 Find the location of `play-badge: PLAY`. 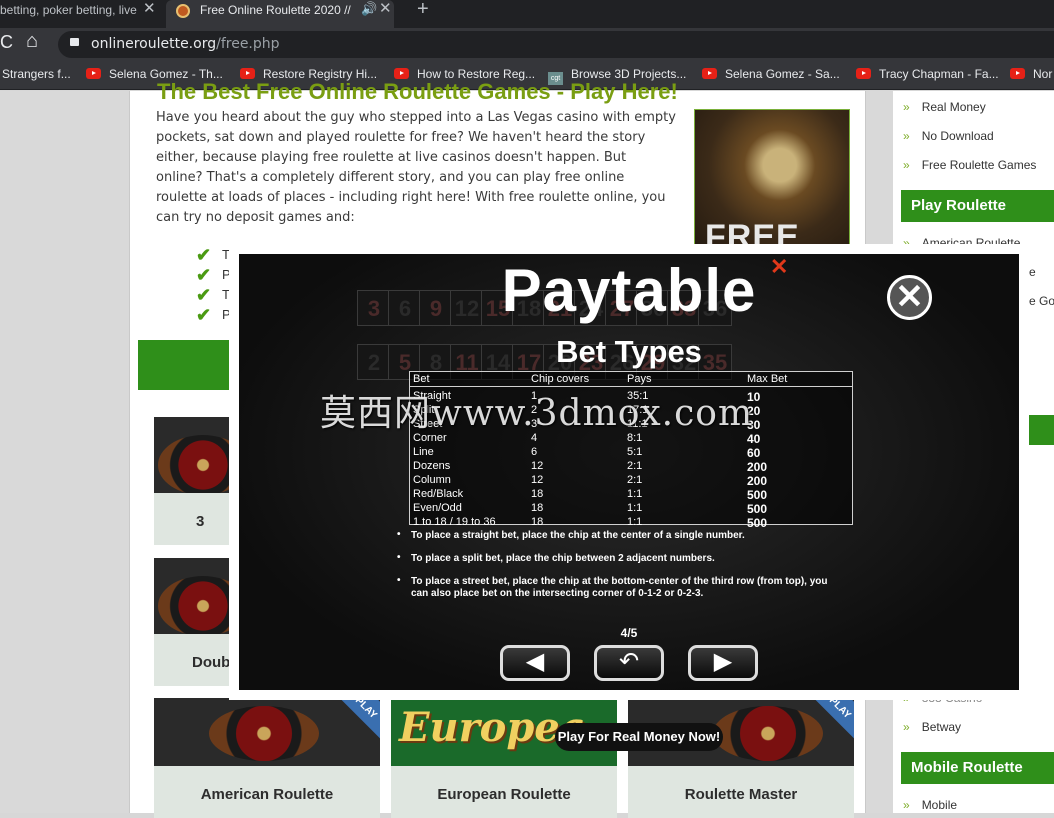

play-badge: PLAY is located at coordinates (356, 719).